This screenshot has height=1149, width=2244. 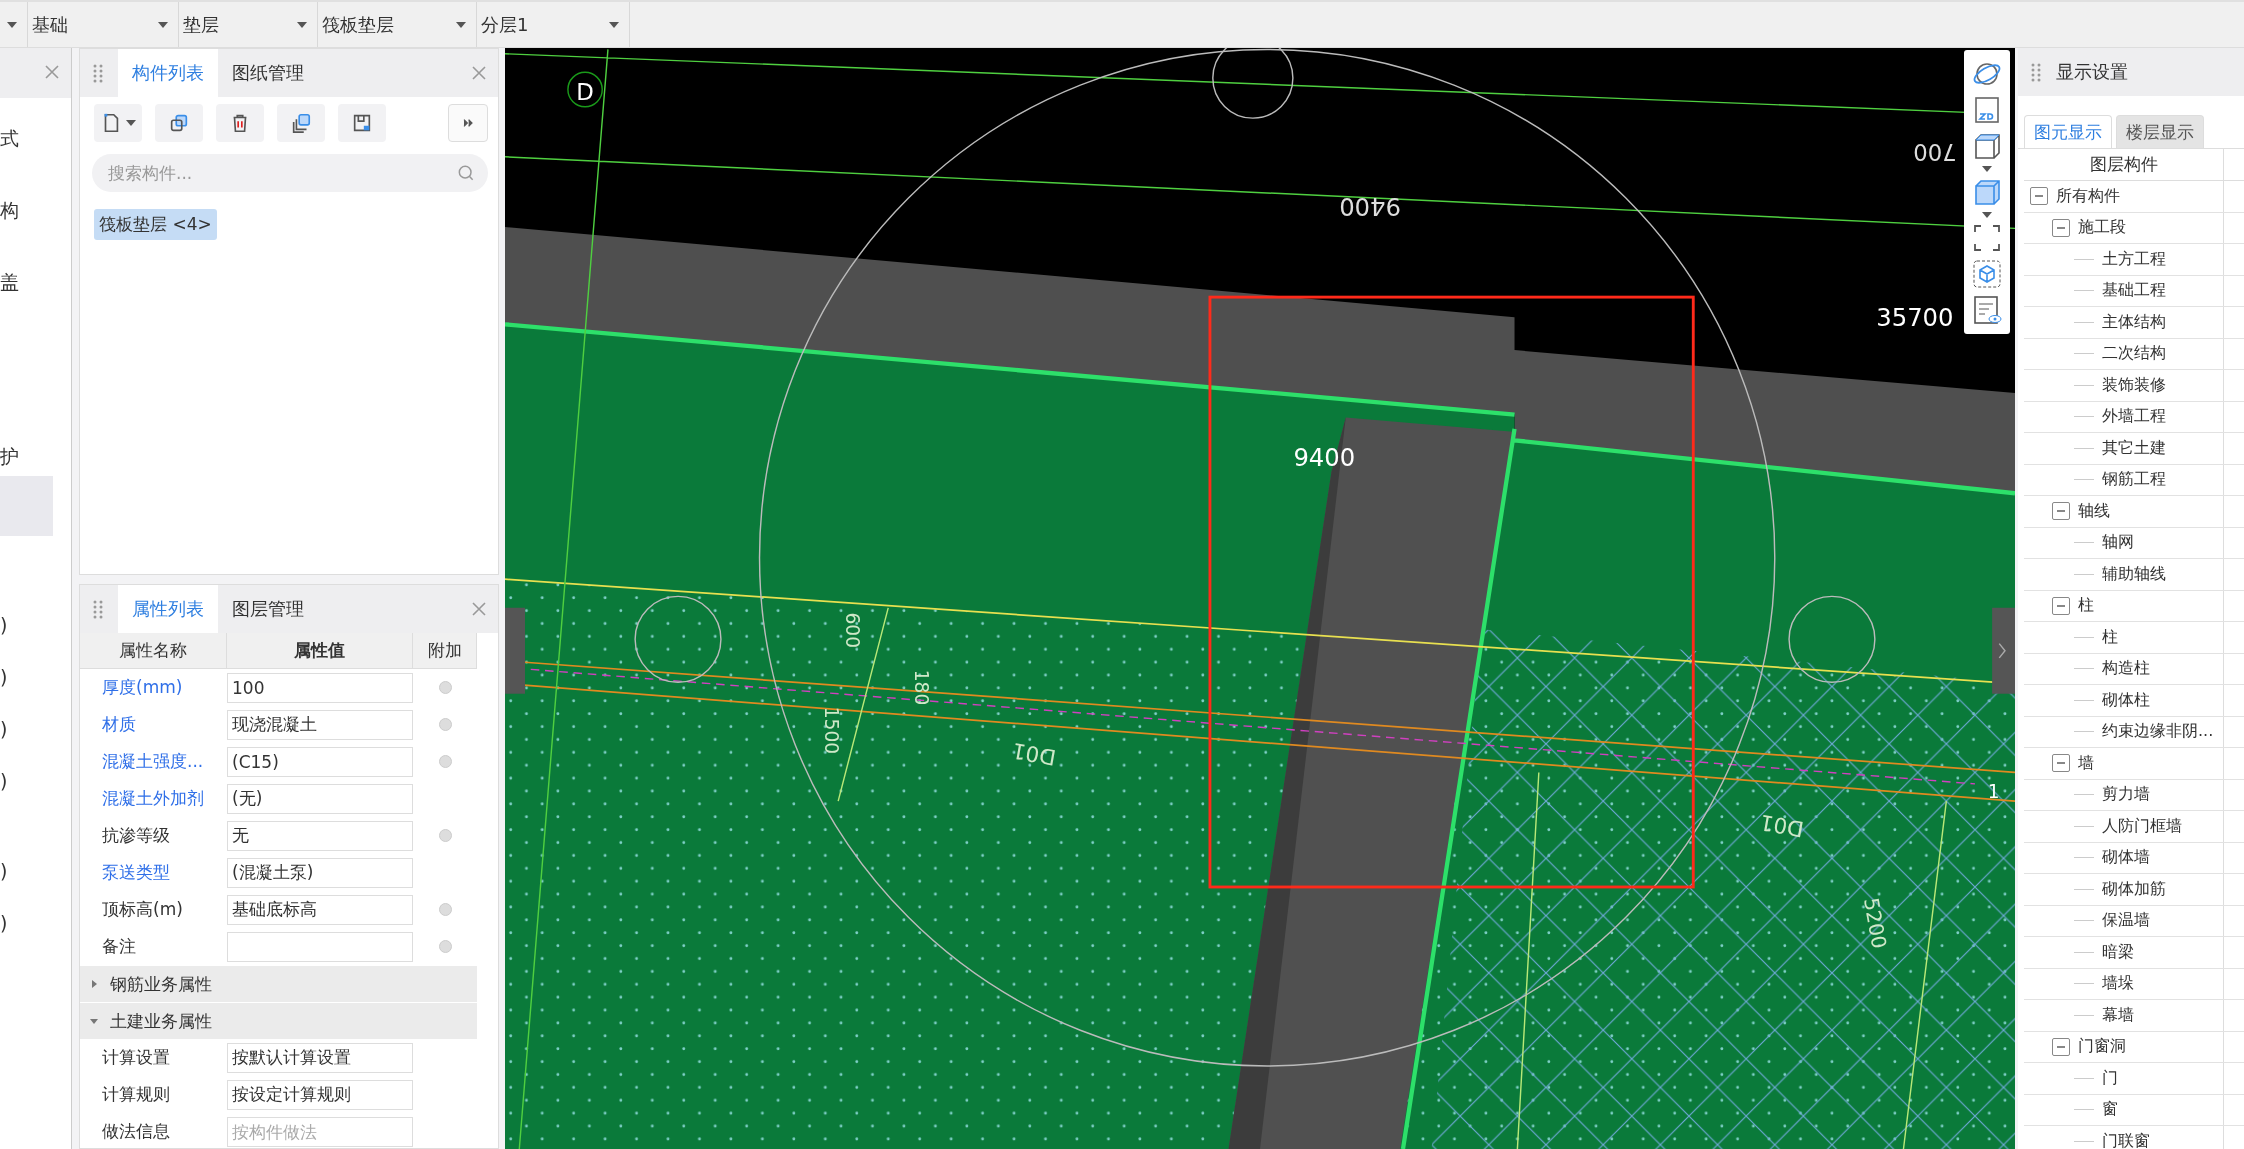 What do you see at coordinates (118, 123) in the screenshot?
I see `new-component-button` at bounding box center [118, 123].